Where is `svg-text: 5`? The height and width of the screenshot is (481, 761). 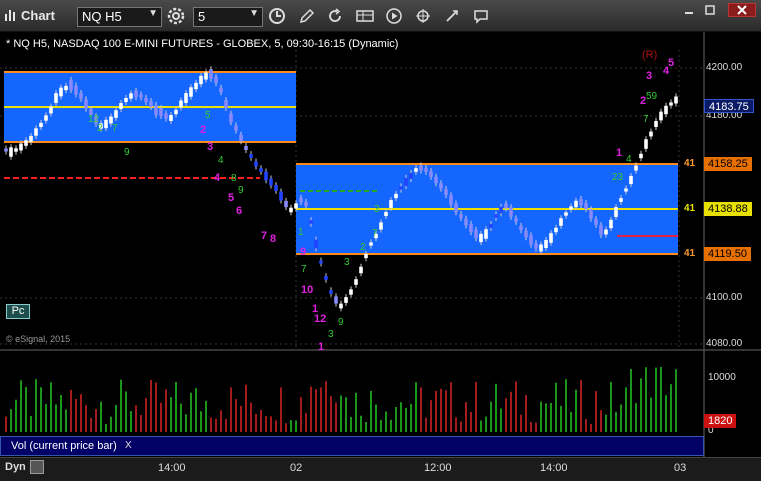
svg-text: 5 is located at coordinates (231, 198).